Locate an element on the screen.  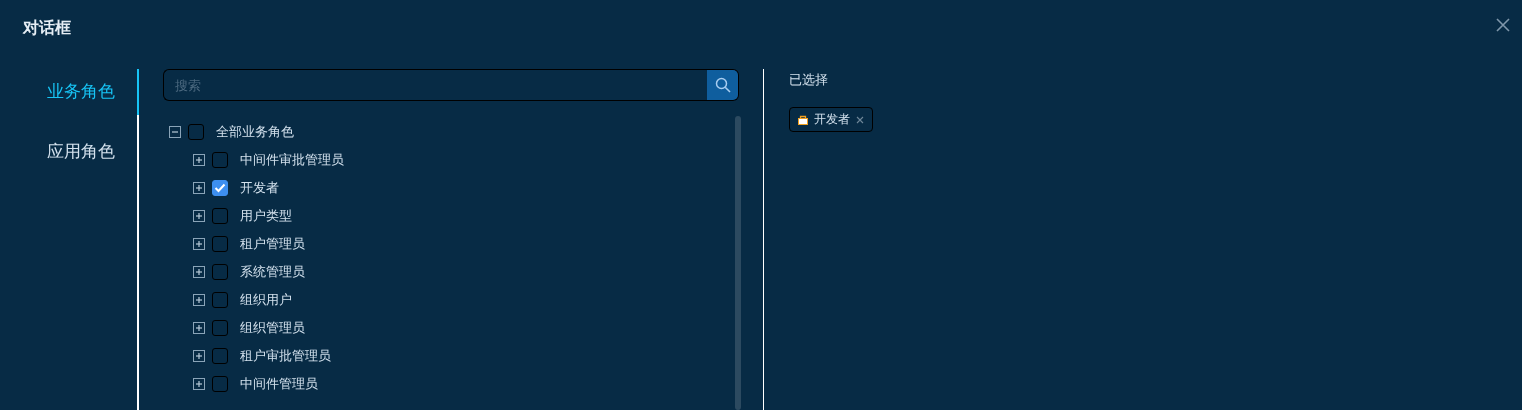
scrollbar is located at coordinates (738, 263).